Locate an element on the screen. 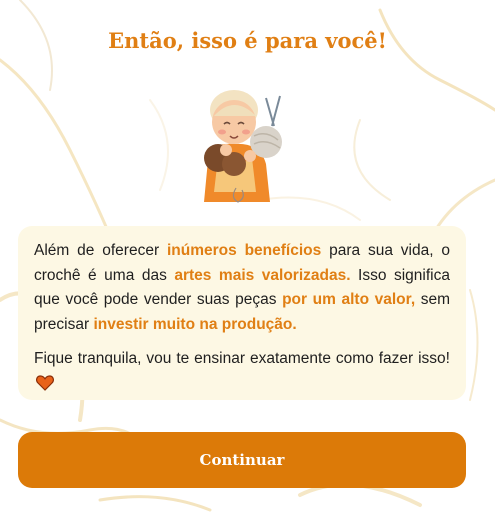 The image size is (495, 516). highlight-text: por um alto valor, is located at coordinates (349, 299).